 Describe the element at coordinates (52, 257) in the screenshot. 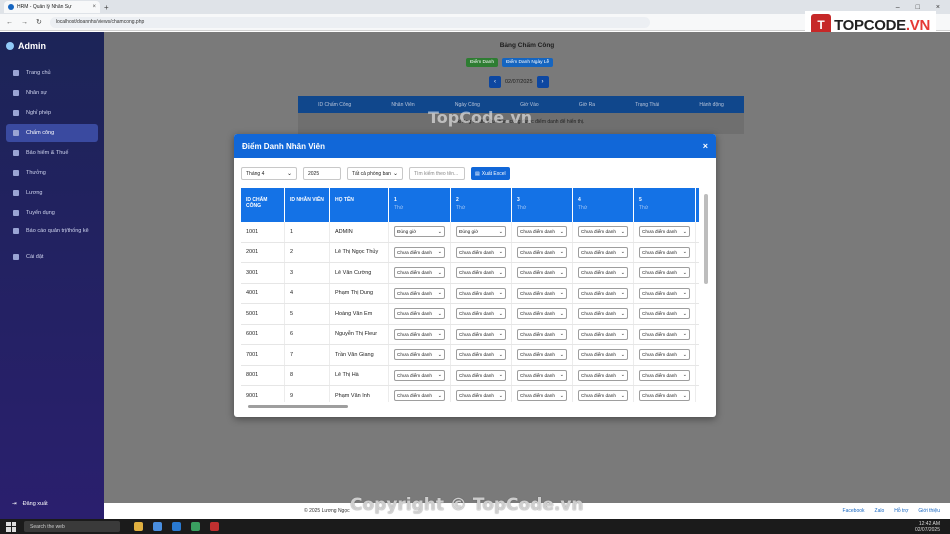

I see `sidebar-item-settings: Cài đặt` at that location.